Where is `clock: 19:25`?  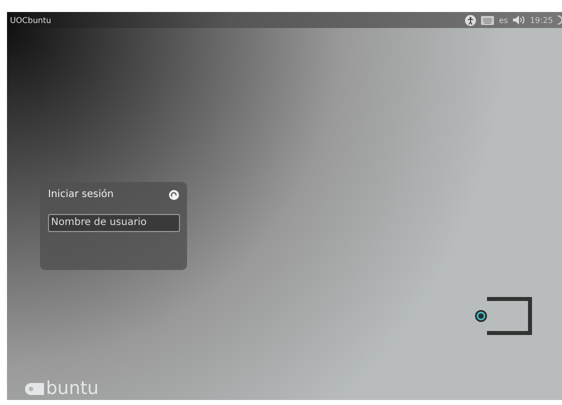
clock: 19:25 is located at coordinates (541, 20).